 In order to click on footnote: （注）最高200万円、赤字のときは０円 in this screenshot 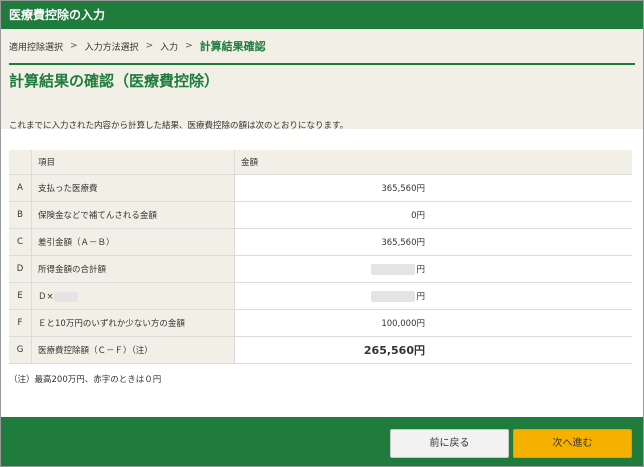, I will do `click(85, 380)`.